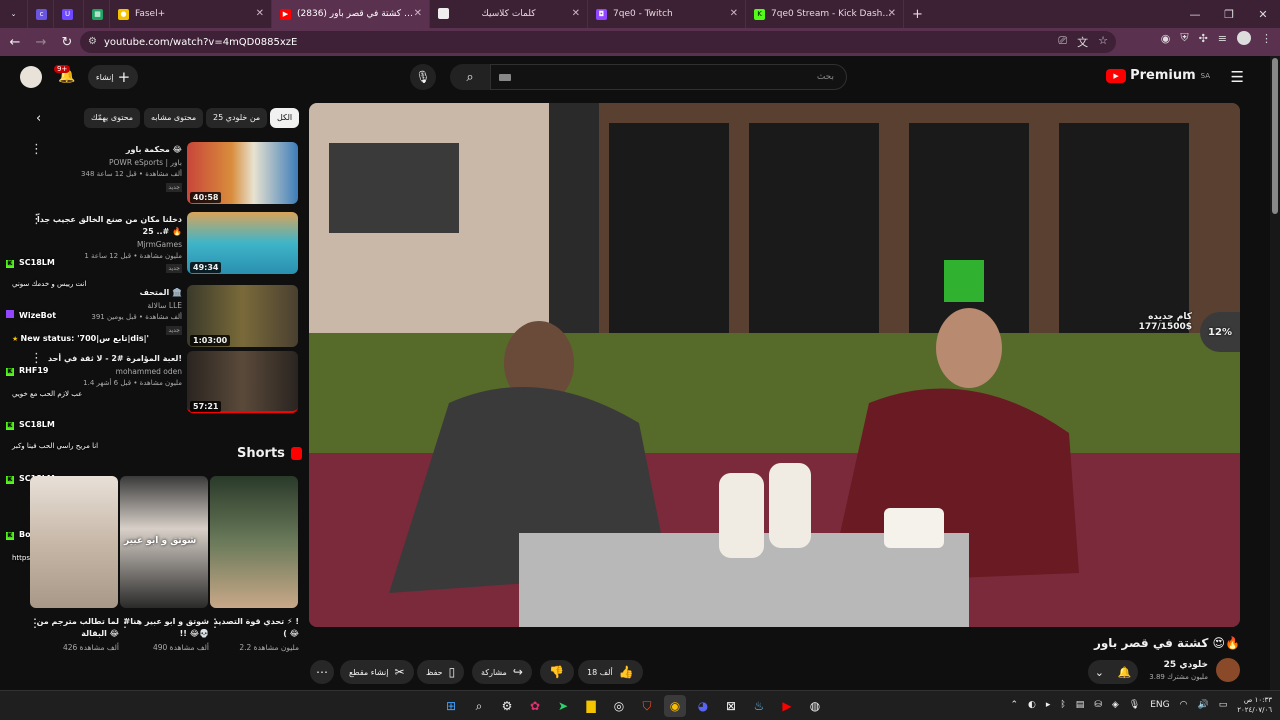 The height and width of the screenshot is (720, 1280). Describe the element at coordinates (1254, 705) in the screenshot. I see `clock: ١٠:٣٣ ص ٢٠٢٤/٠٧/٠٦` at that location.